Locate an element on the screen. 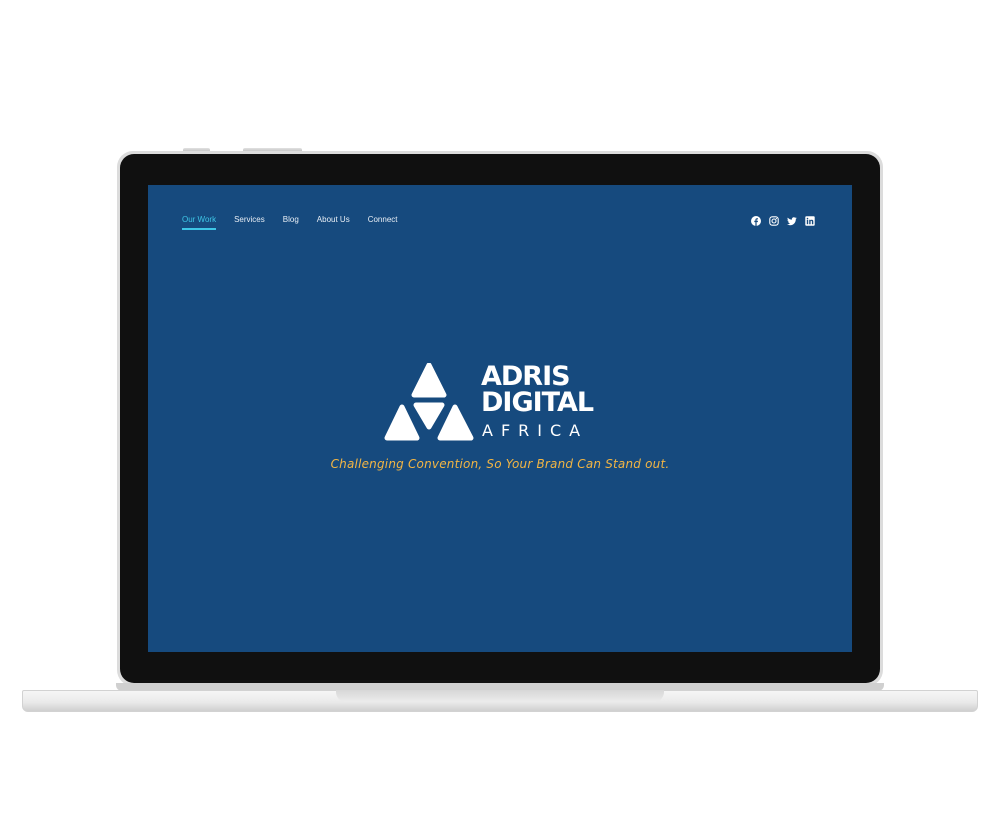 This screenshot has width=1000, height=835. instagram-icon is located at coordinates (774, 221).